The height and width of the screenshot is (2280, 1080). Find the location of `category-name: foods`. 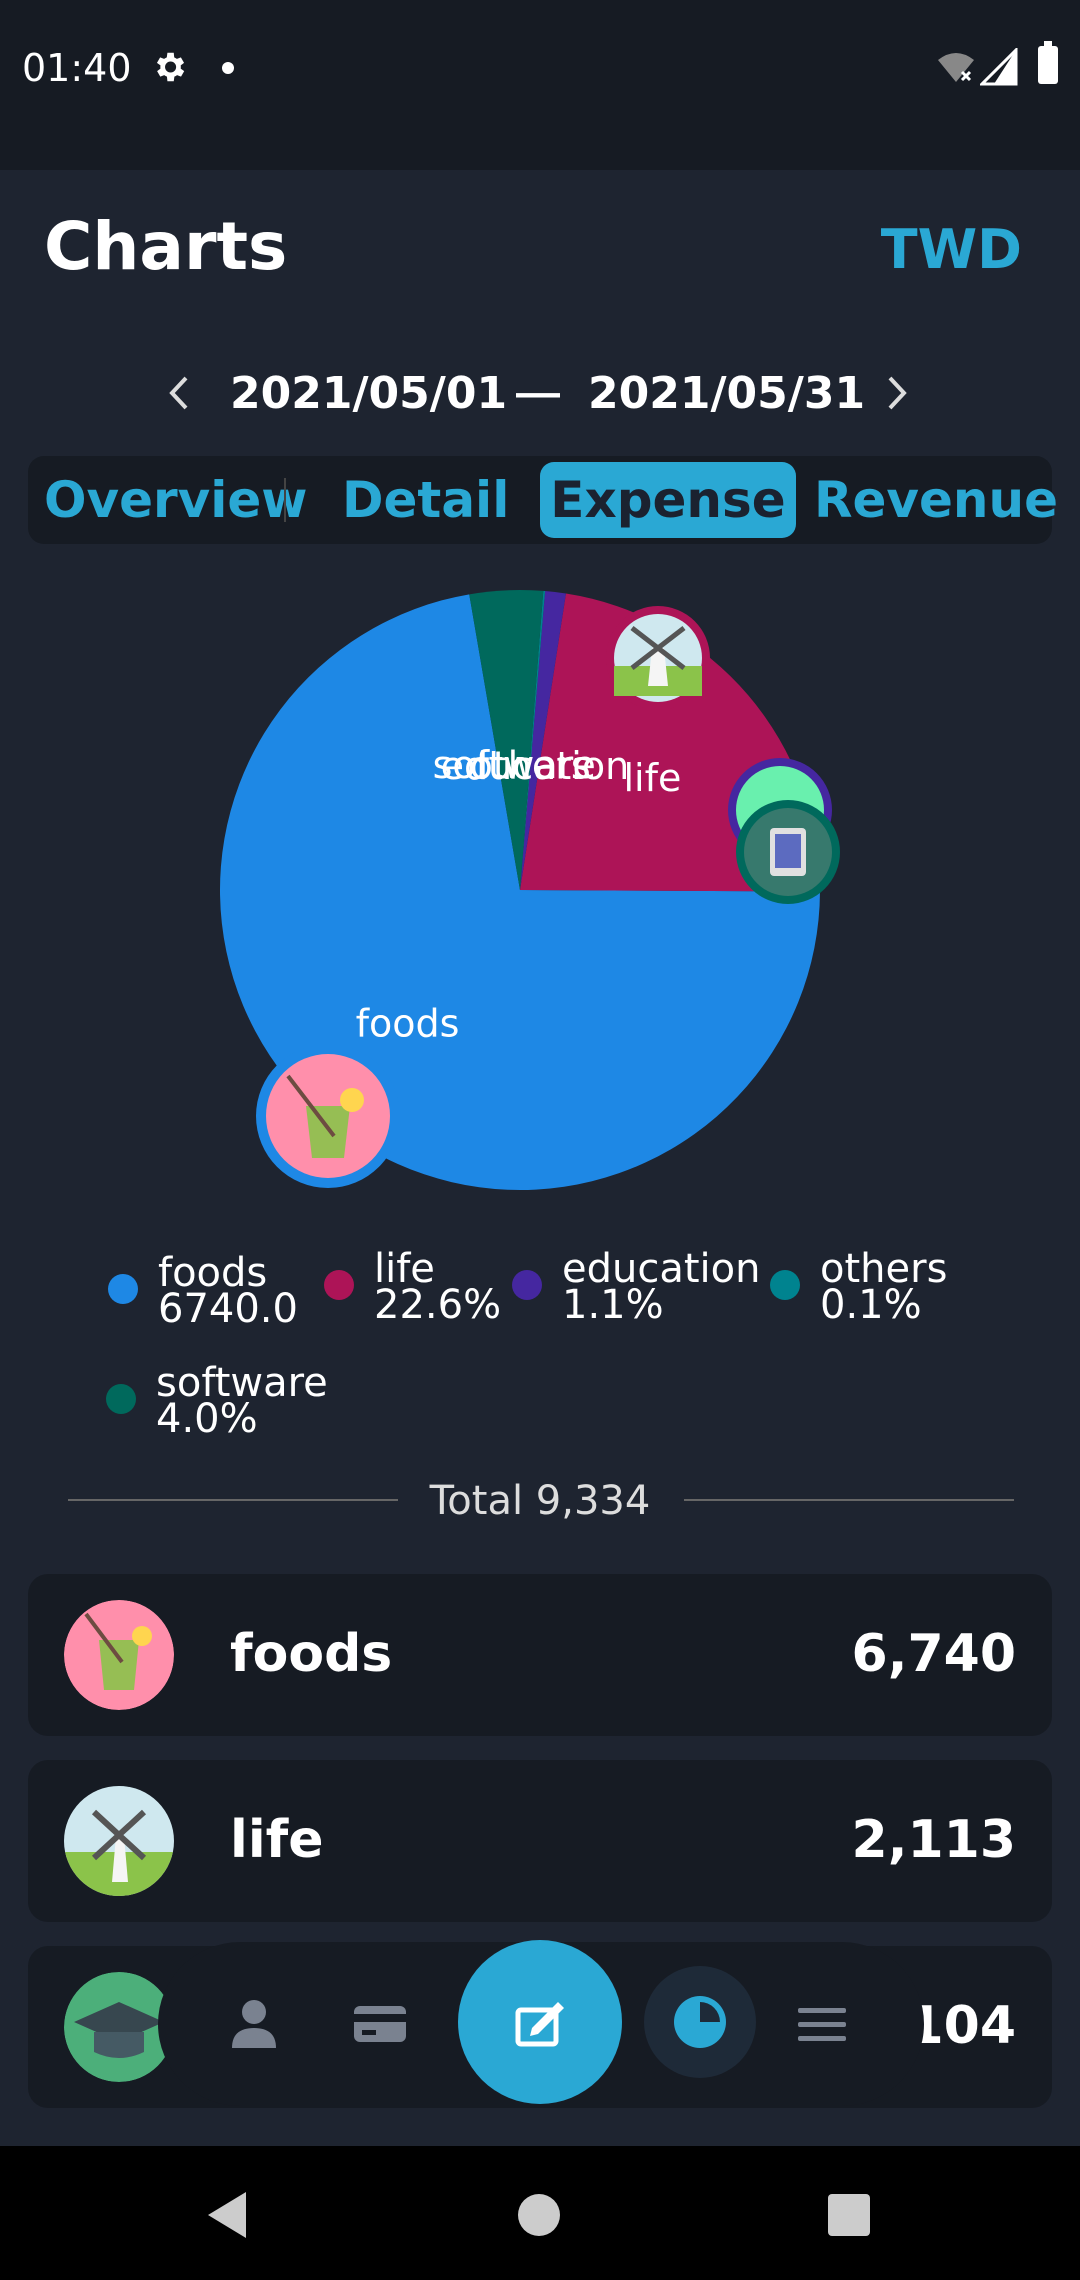

category-name: foods is located at coordinates (311, 1654).